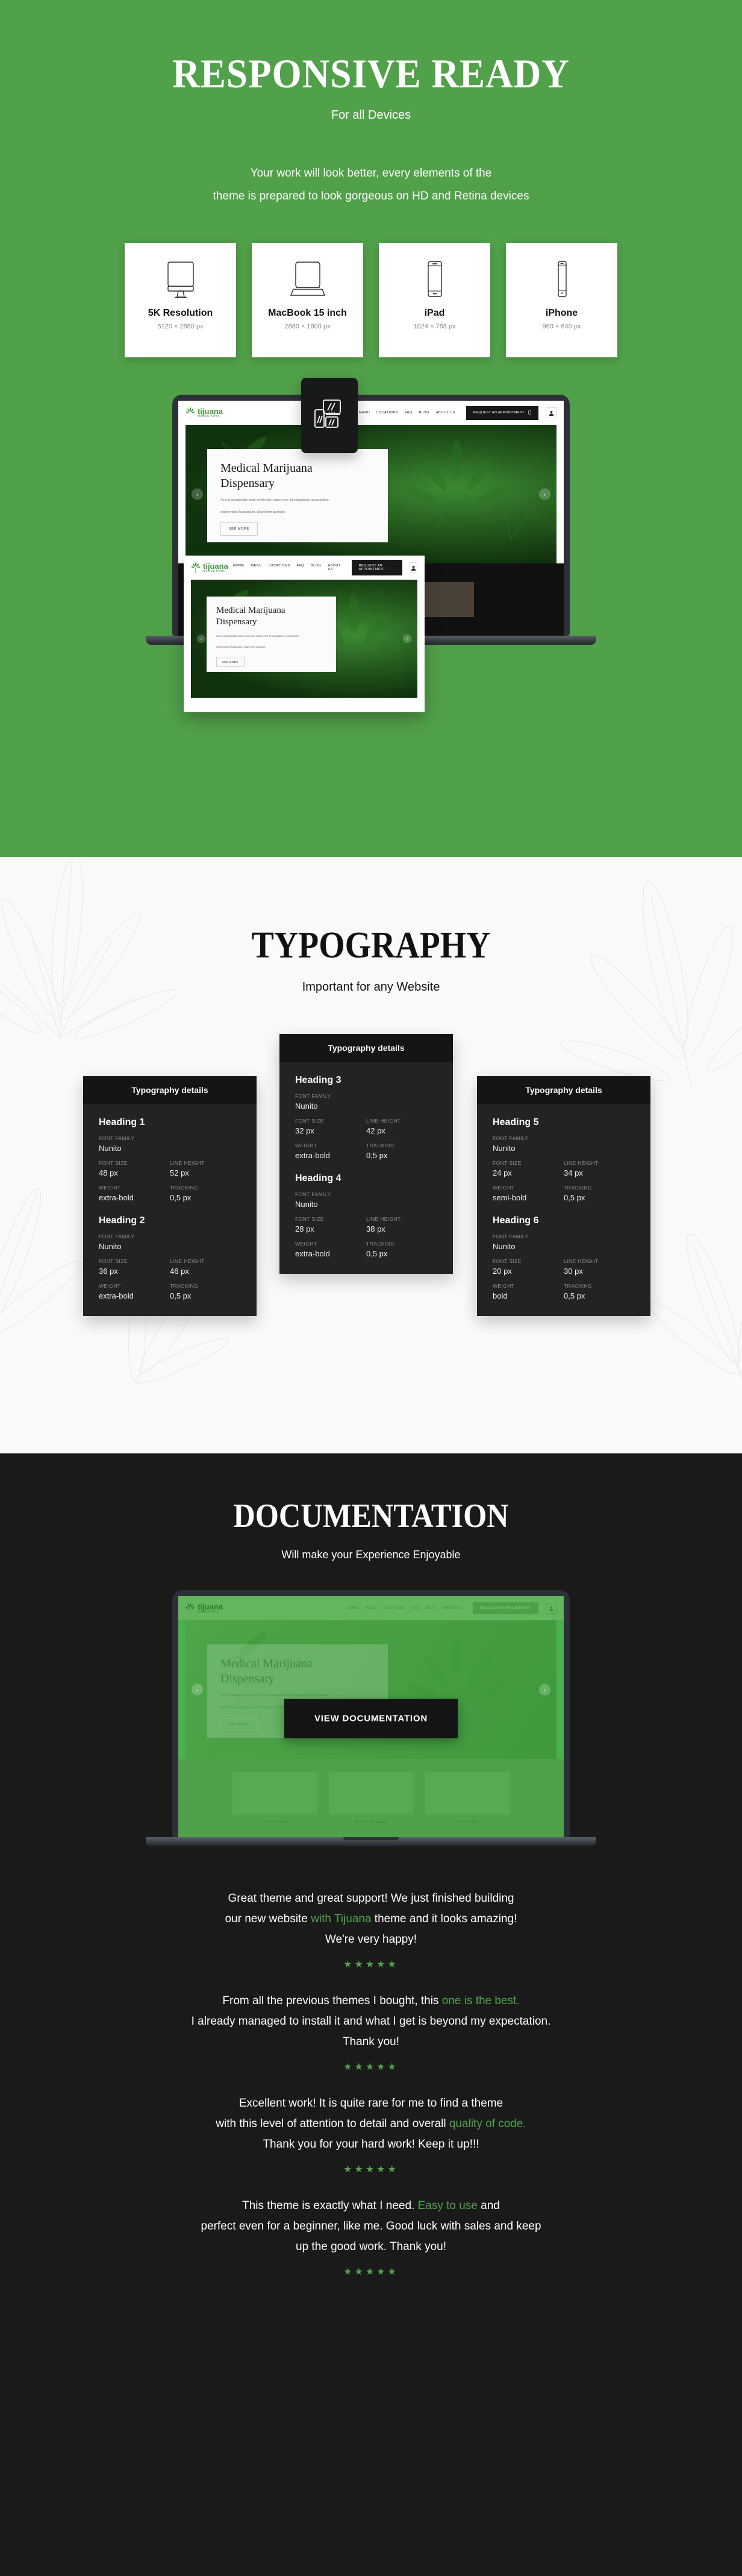 This screenshot has width=742, height=2576. I want to click on phone-icon, so click(562, 279).